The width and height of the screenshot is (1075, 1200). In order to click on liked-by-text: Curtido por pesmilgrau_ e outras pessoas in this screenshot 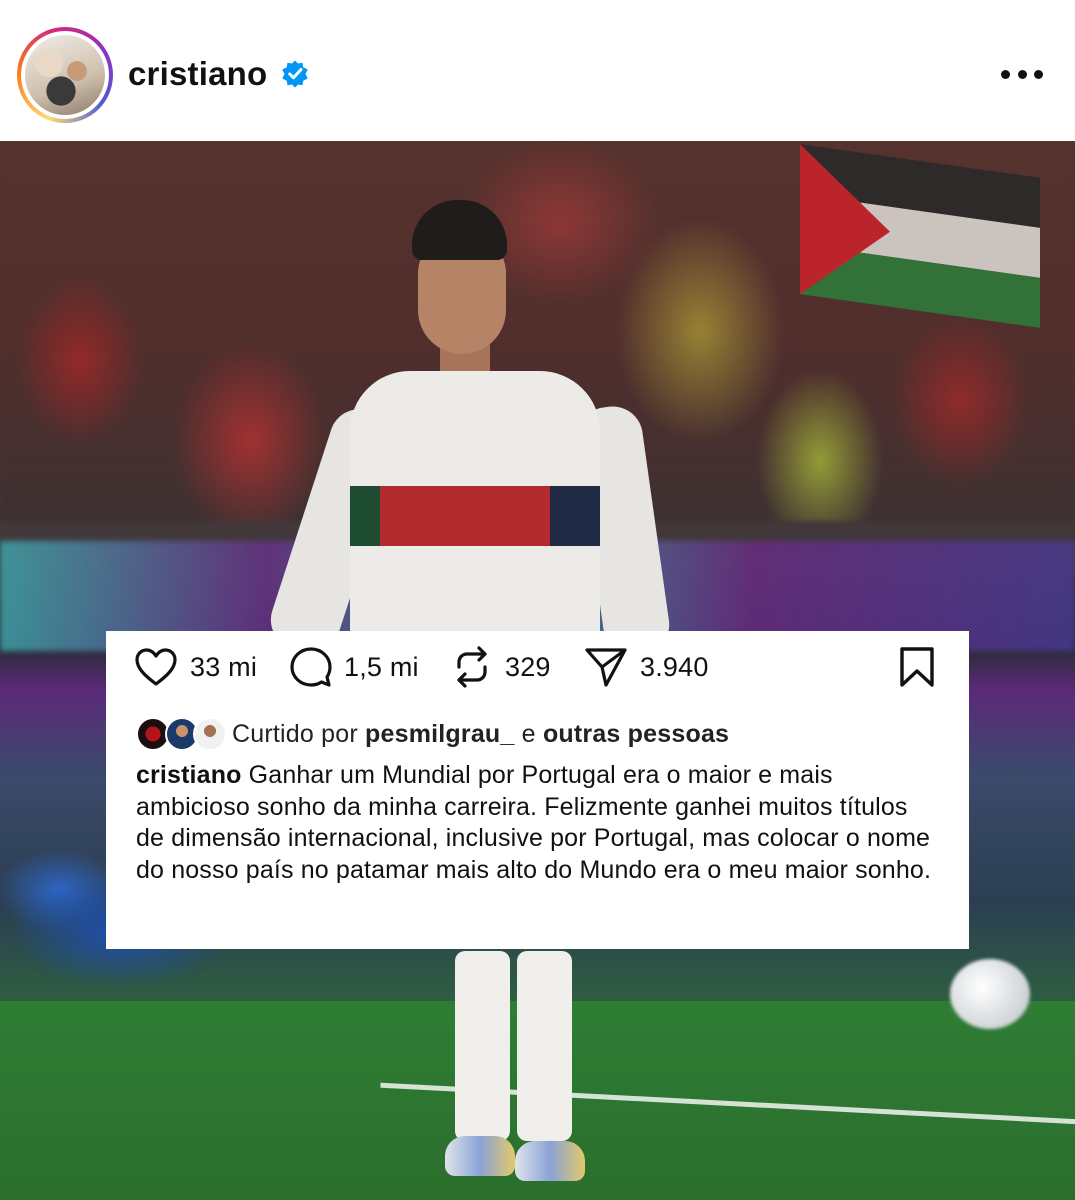, I will do `click(480, 734)`.